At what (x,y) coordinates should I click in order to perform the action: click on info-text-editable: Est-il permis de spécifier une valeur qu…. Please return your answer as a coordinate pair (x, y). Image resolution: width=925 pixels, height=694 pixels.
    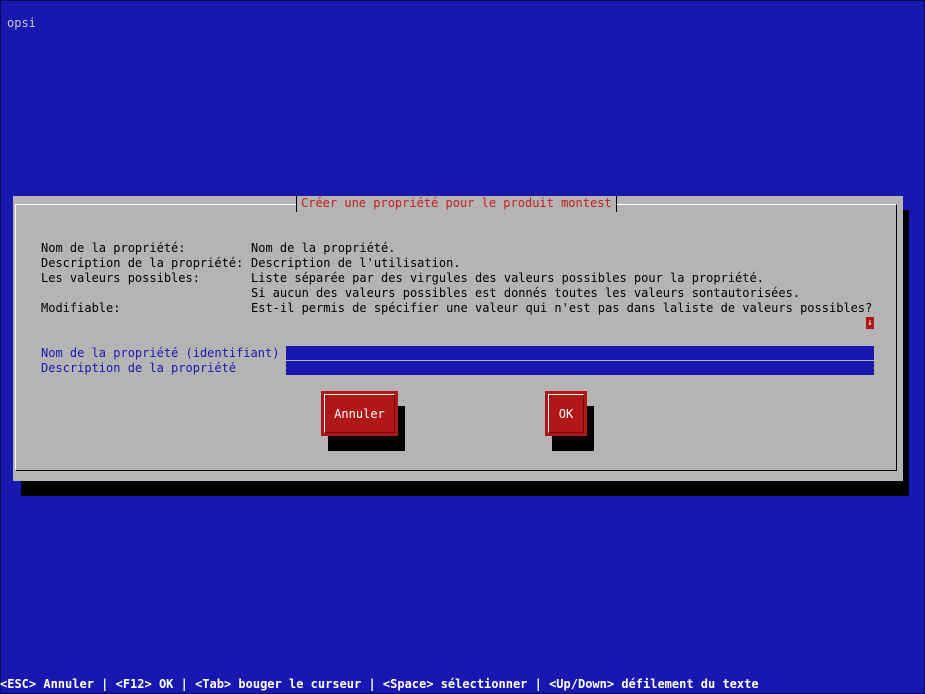
    Looking at the image, I should click on (562, 308).